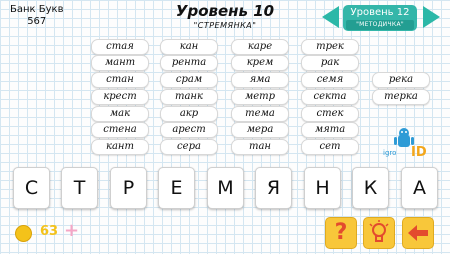 Image resolution: width=450 pixels, height=254 pixels. What do you see at coordinates (71, 230) in the screenshot?
I see `plus-icon: +` at bounding box center [71, 230].